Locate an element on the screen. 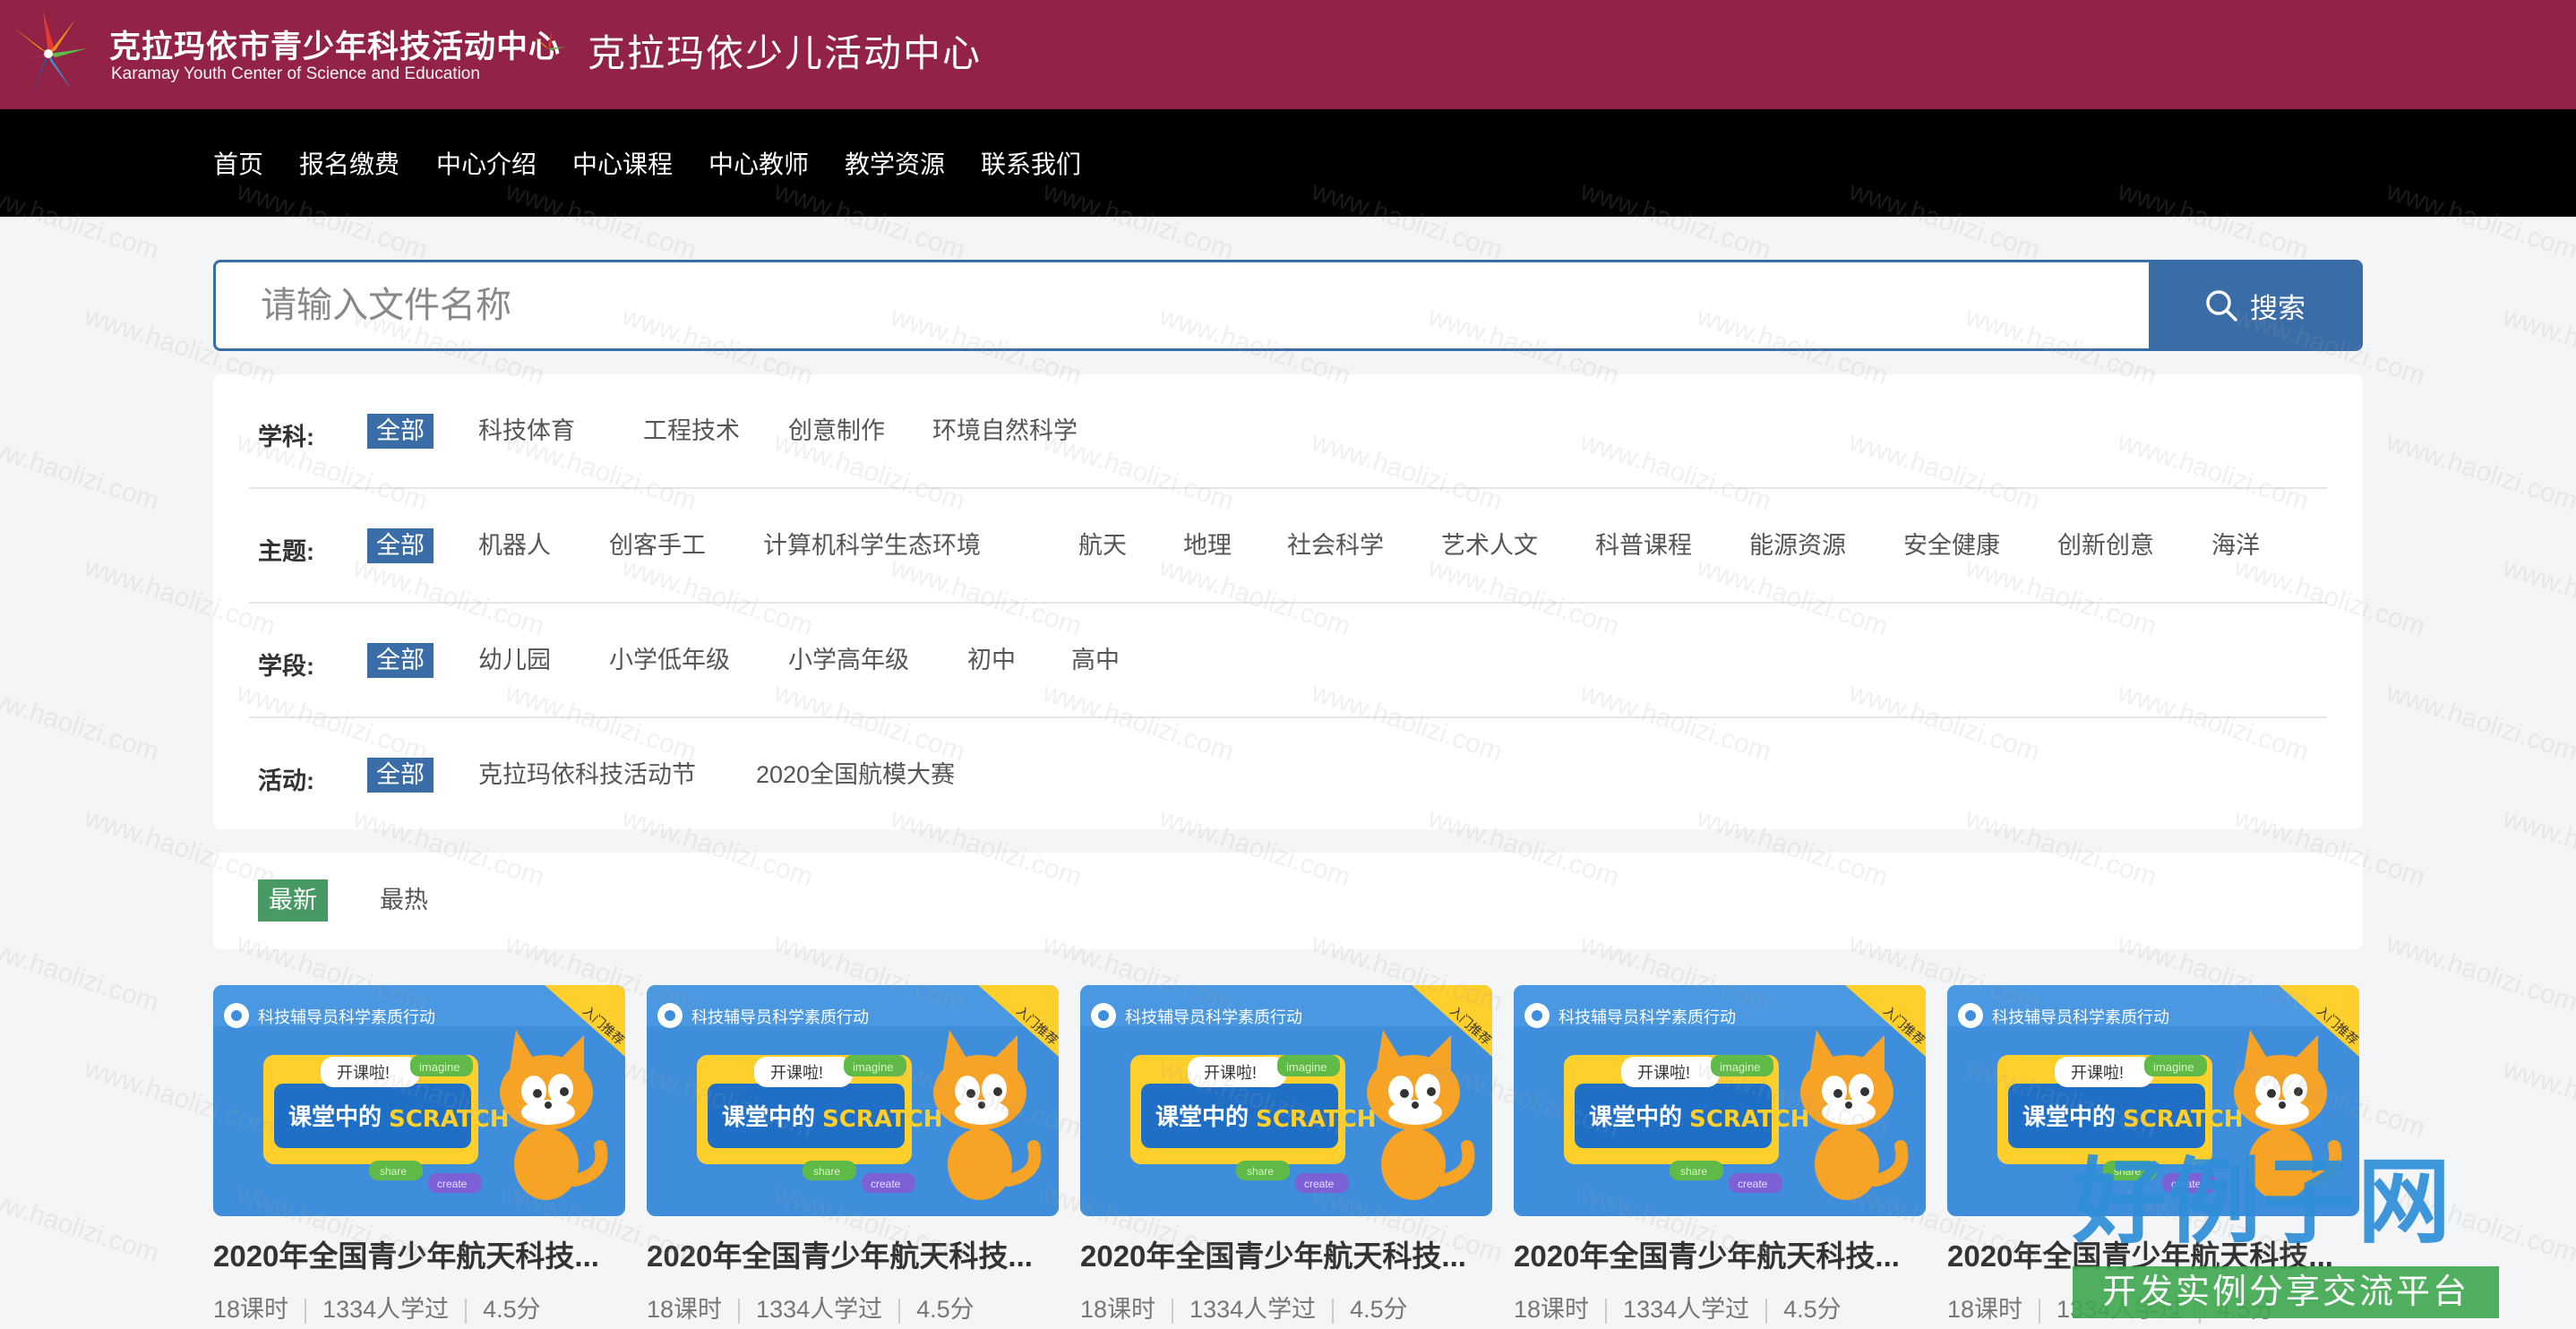  nav-contact: 联系我们 is located at coordinates (1031, 163).